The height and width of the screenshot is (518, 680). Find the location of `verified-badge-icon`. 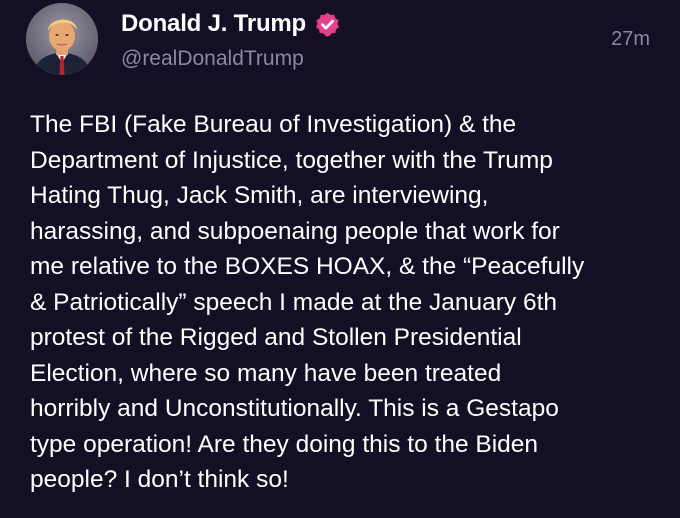

verified-badge-icon is located at coordinates (327, 24).